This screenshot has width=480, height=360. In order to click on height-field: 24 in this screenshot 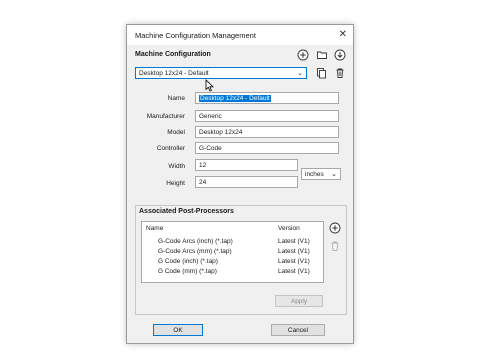, I will do `click(246, 182)`.